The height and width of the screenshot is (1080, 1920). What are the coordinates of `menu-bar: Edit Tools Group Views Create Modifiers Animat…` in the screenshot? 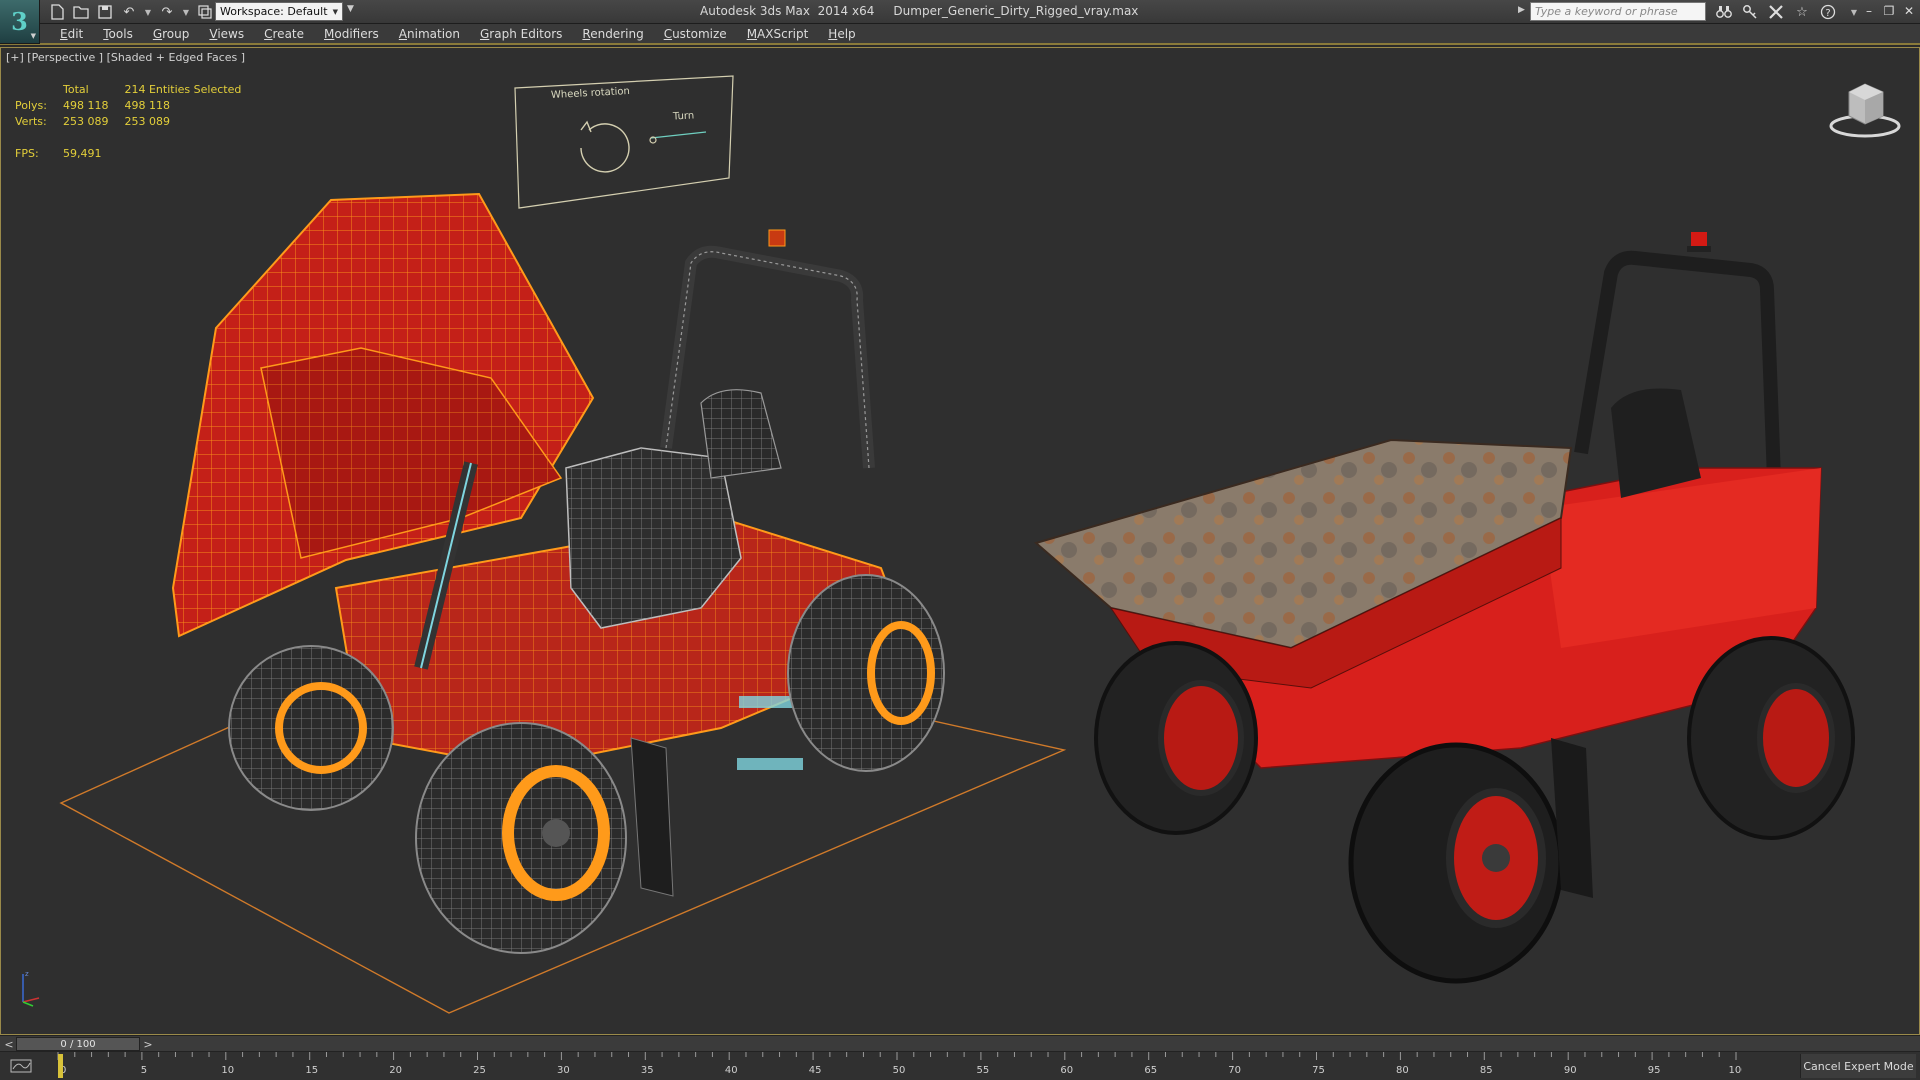 It's located at (960, 34).